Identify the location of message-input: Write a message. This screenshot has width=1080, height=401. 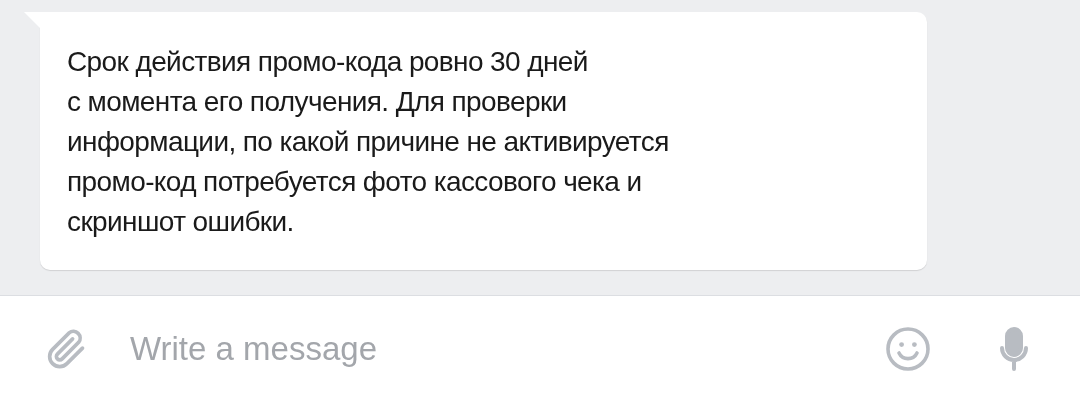
(507, 348).